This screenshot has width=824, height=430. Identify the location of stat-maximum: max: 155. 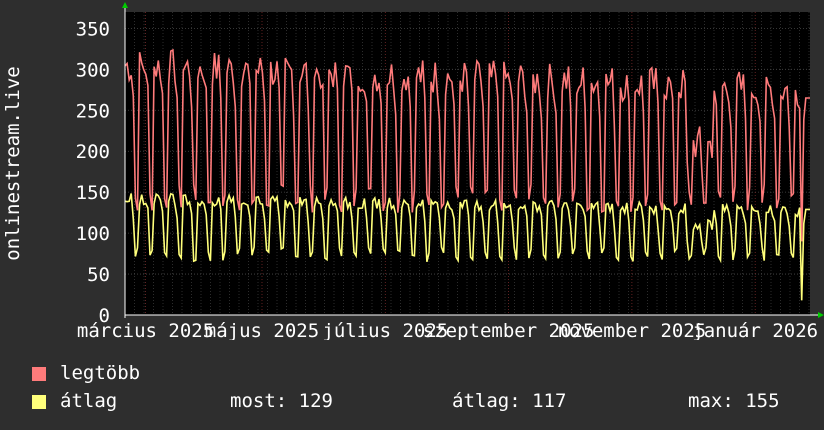
(734, 401).